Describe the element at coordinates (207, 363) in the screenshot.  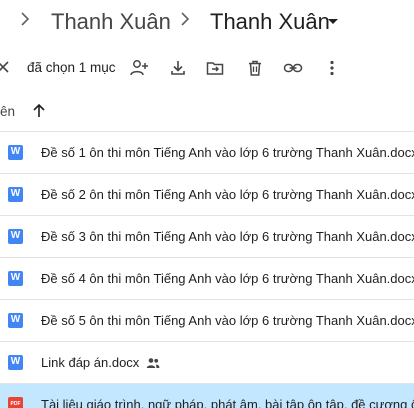
I see `file-row: Link đáp án.docx` at that location.